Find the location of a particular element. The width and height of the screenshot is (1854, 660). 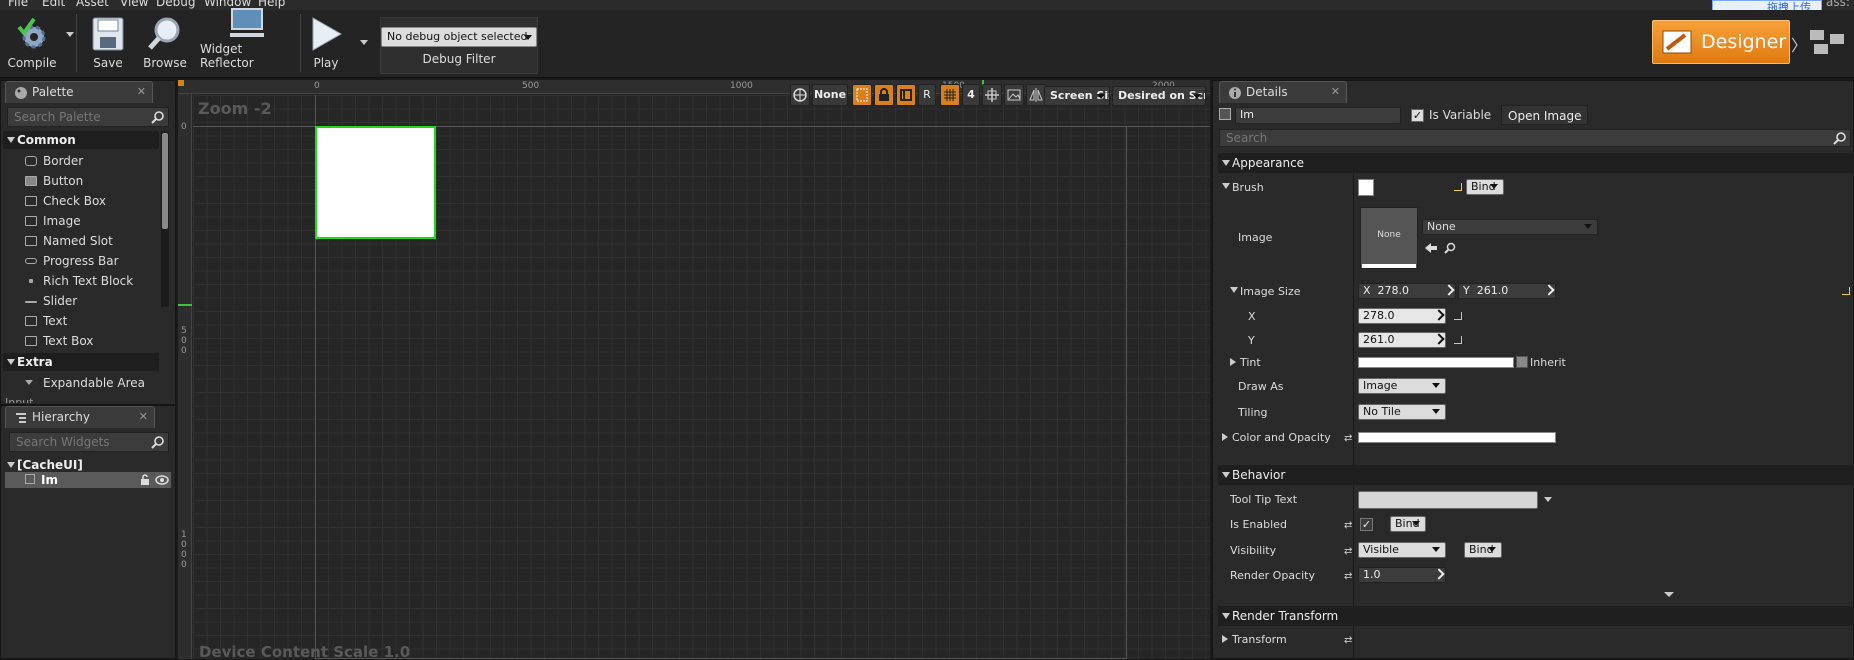

use-selected-arrow-icon is located at coordinates (1431, 248).